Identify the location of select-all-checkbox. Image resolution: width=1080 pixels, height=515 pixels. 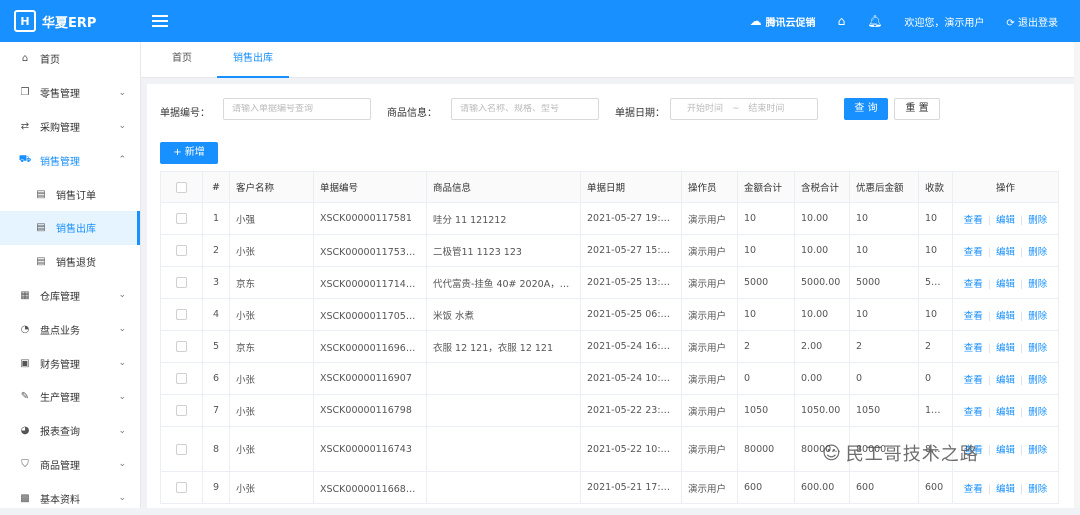
(181, 187).